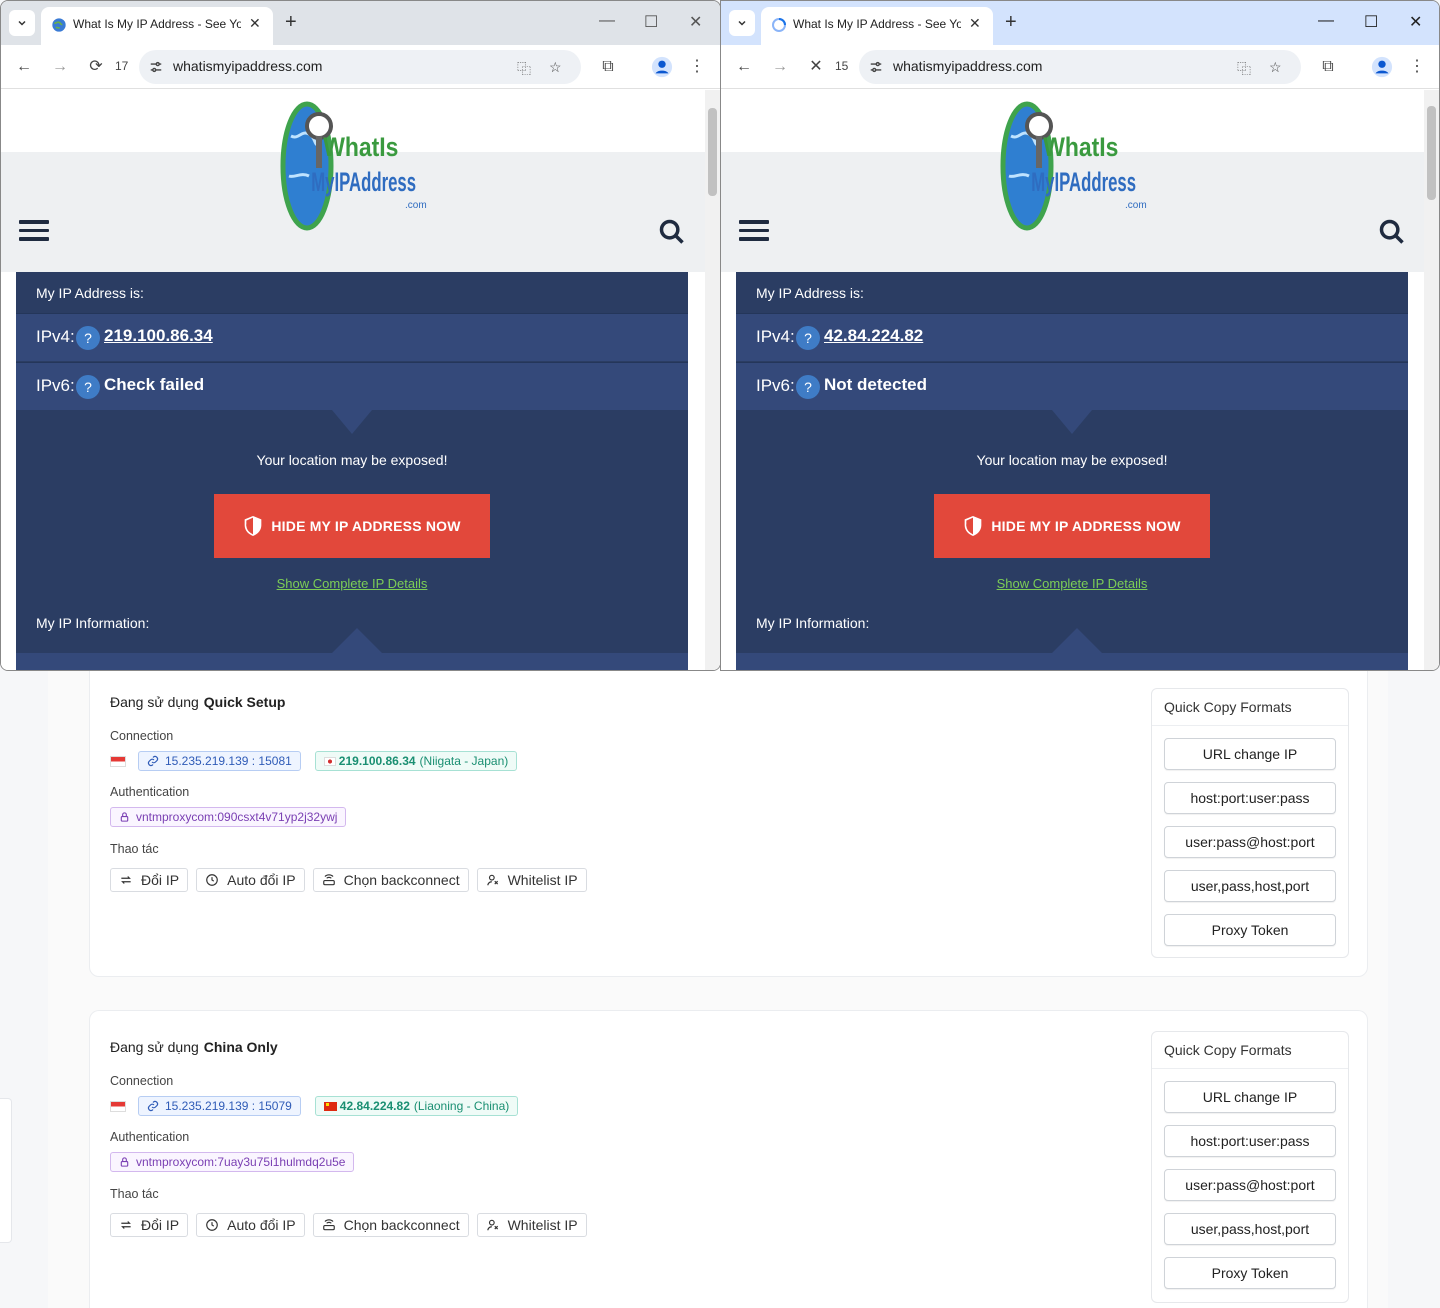 The image size is (1440, 1308). I want to click on quick-copy-title: Quick Copy Formats, so click(1250, 1050).